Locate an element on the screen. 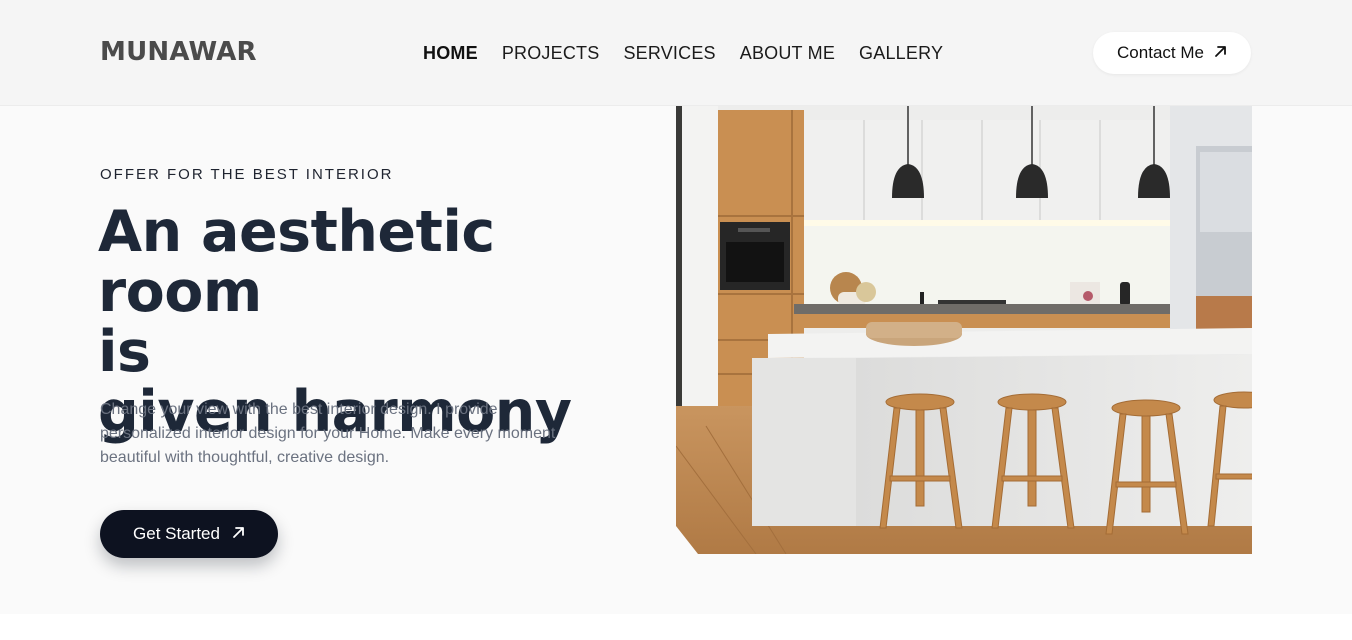  headline-line-1: An aesthetic room is located at coordinates (296, 262).